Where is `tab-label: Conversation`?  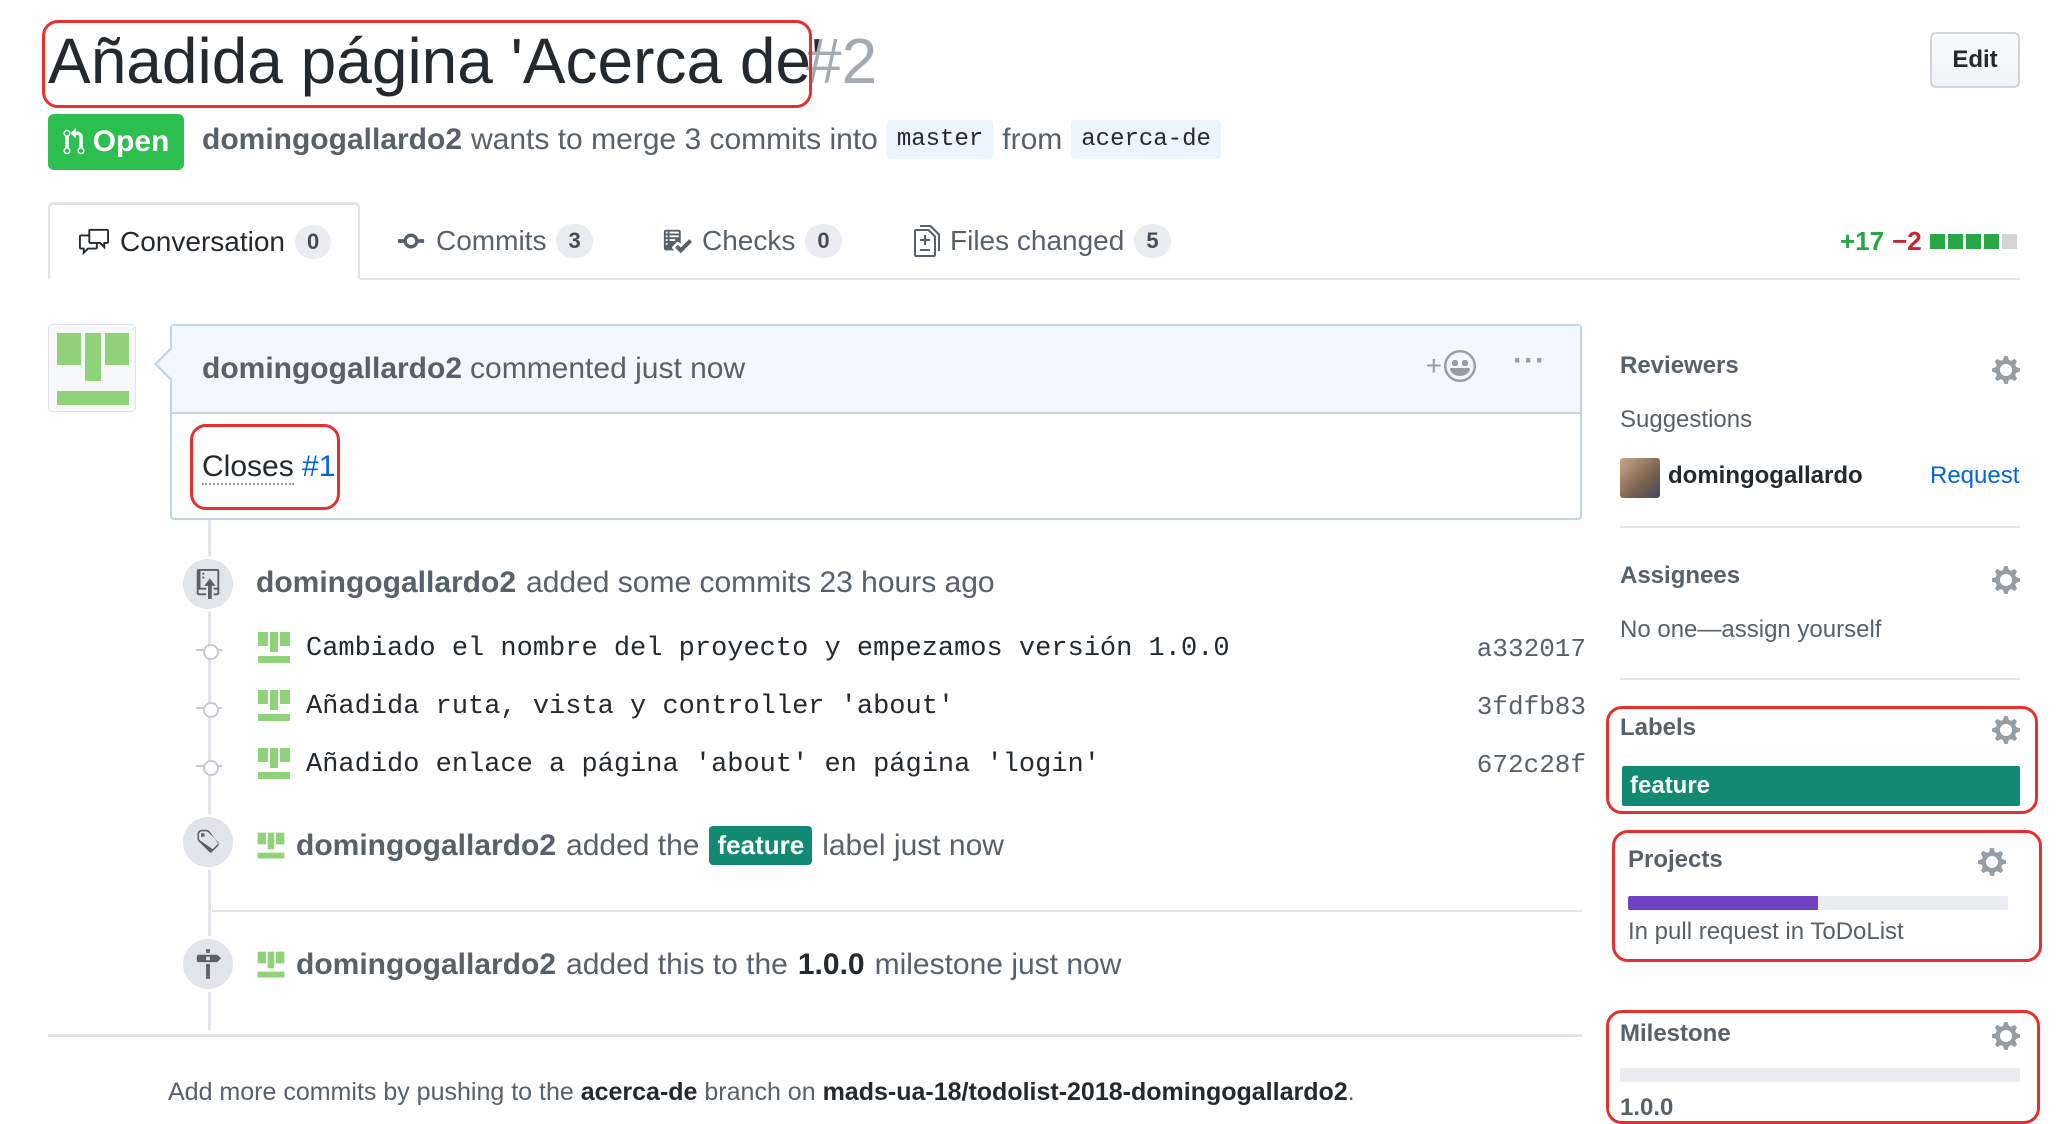 tab-label: Conversation is located at coordinates (202, 241).